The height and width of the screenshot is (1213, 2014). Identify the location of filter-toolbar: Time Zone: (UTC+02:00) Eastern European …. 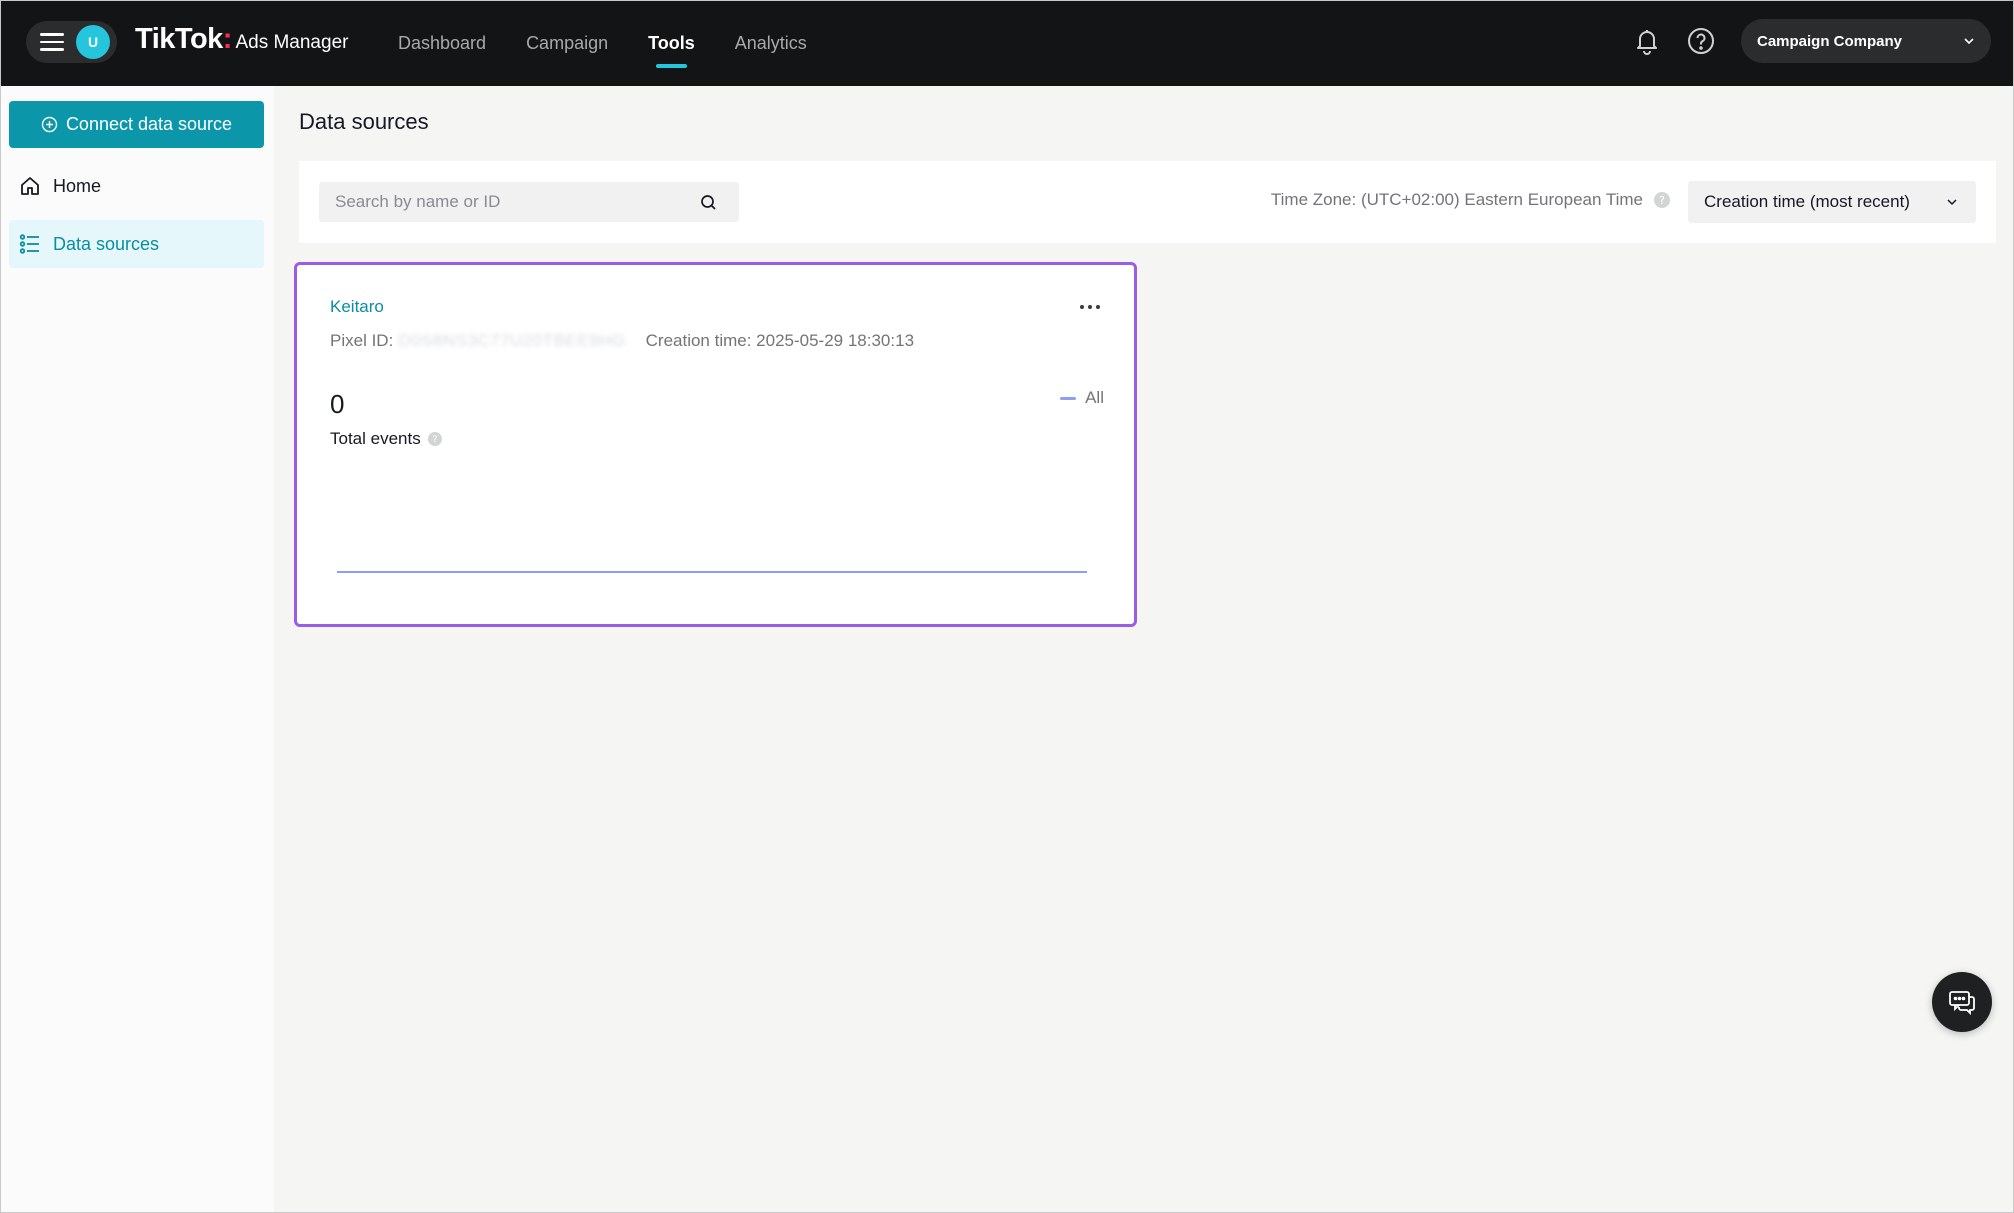
(1147, 202).